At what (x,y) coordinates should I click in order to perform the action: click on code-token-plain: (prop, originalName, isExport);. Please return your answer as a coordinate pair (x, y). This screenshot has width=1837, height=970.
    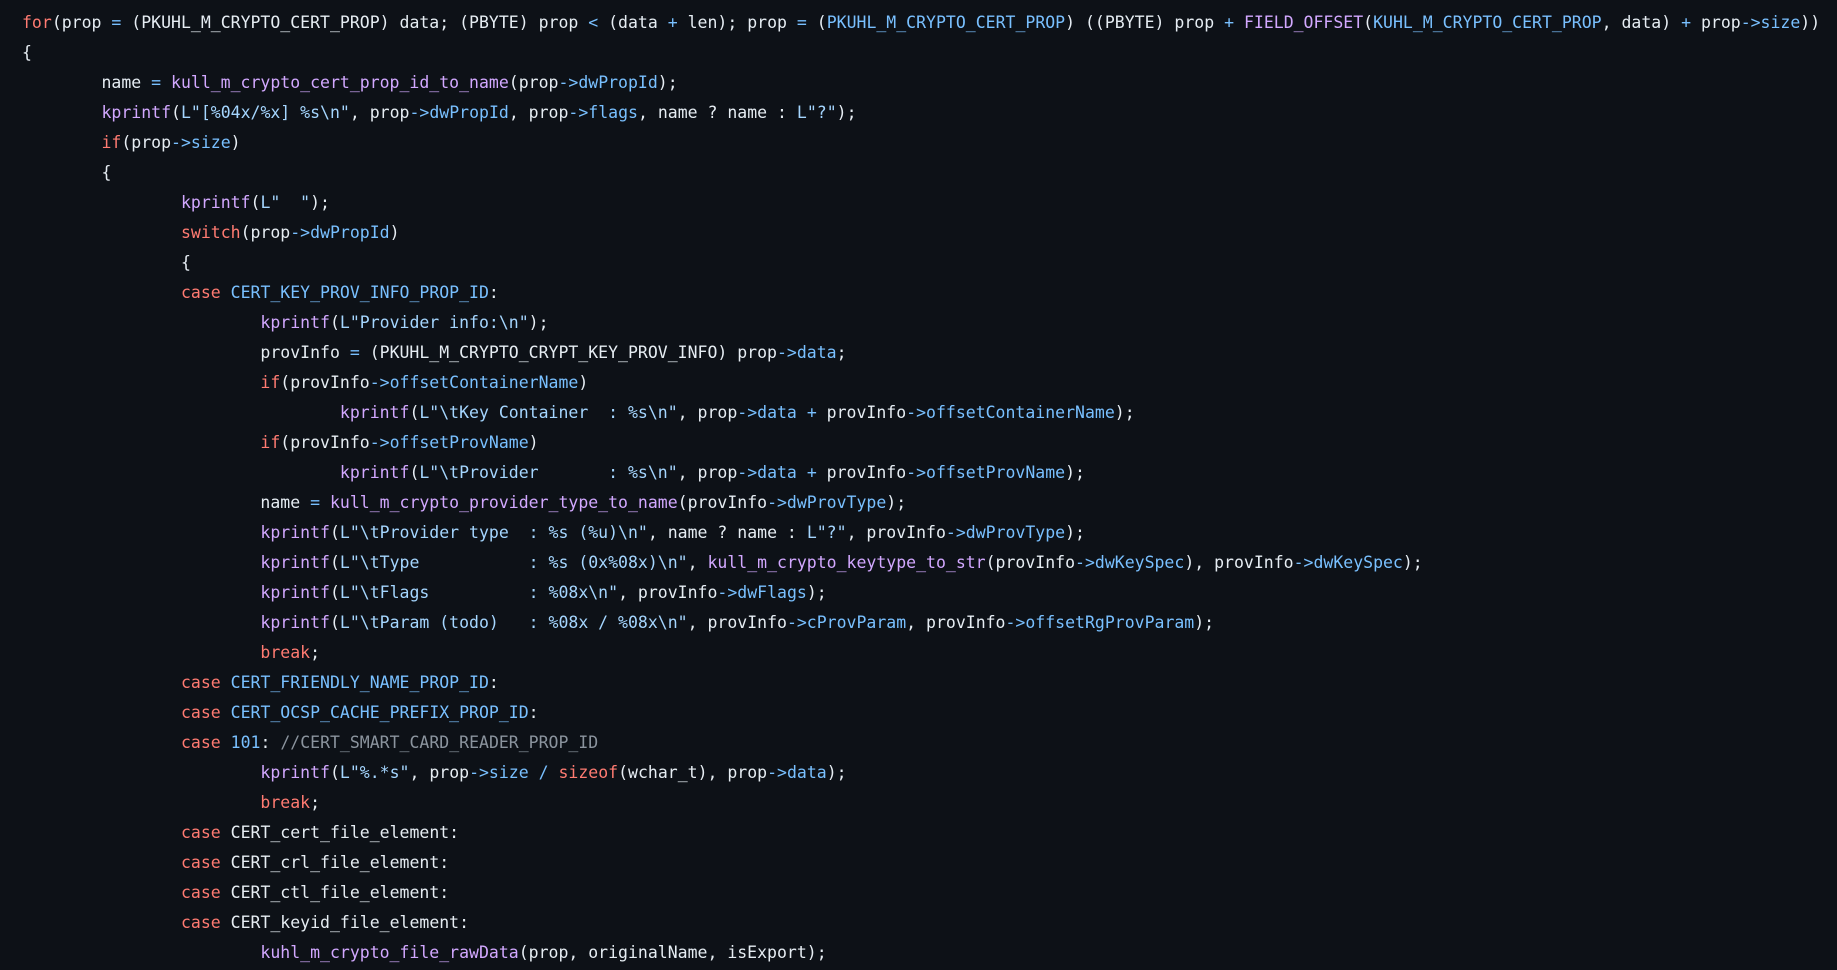
    Looking at the image, I should click on (672, 952).